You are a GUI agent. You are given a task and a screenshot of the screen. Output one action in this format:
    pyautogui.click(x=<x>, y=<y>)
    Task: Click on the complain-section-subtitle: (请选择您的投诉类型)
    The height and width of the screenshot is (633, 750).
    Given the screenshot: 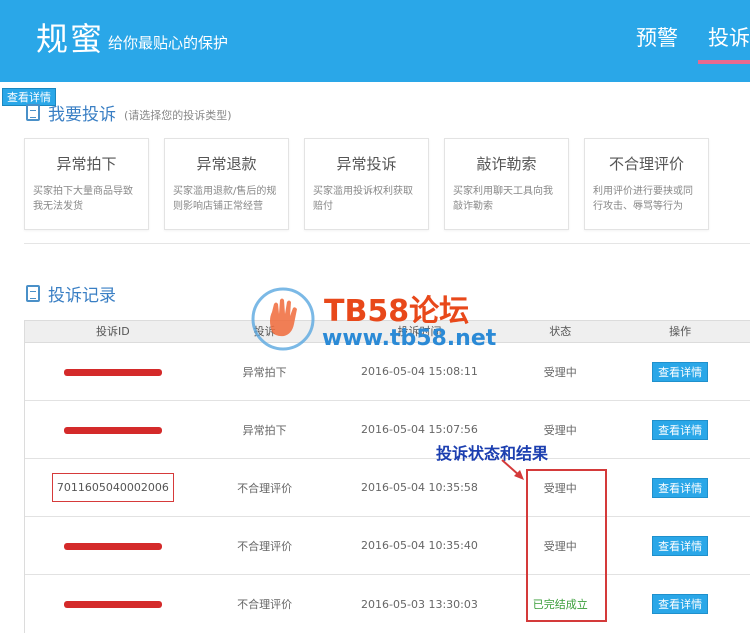 What is the action you would take?
    pyautogui.click(x=178, y=115)
    